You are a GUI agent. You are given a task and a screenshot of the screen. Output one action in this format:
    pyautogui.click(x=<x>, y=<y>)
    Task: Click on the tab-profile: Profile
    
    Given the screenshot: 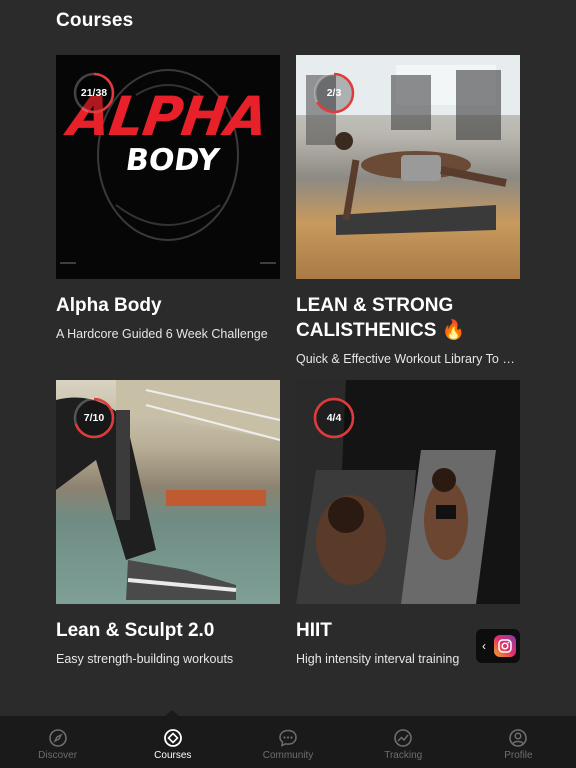 What is the action you would take?
    pyautogui.click(x=518, y=742)
    